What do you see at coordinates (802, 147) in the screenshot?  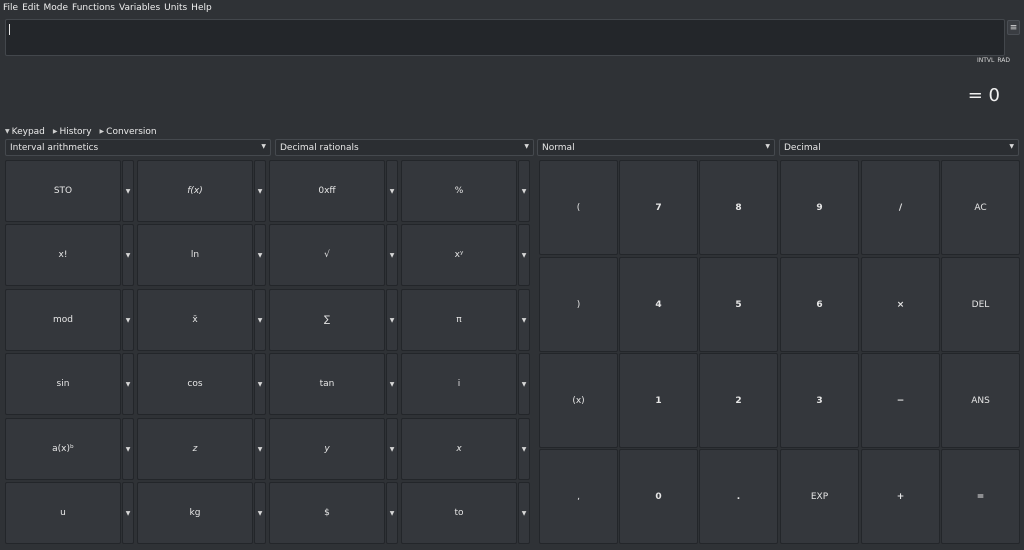 I see `number-base-value: Decimal` at bounding box center [802, 147].